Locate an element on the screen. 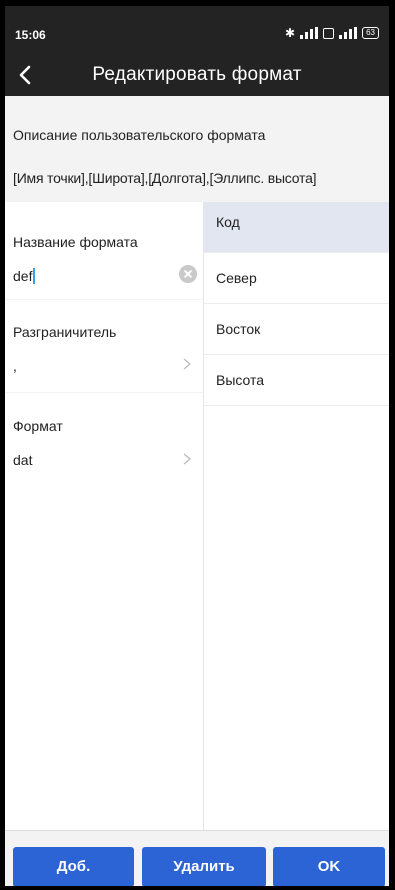  format-name-value: def is located at coordinates (23, 276).